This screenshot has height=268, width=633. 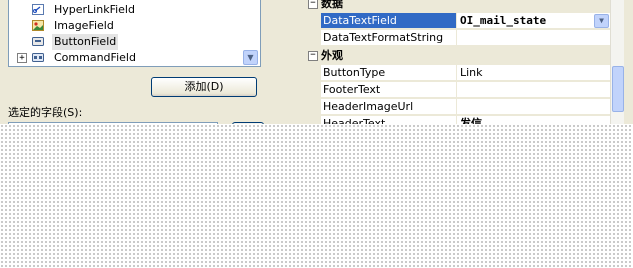 I want to click on property-value: OI_mail_state ▼, so click(x=533, y=21).